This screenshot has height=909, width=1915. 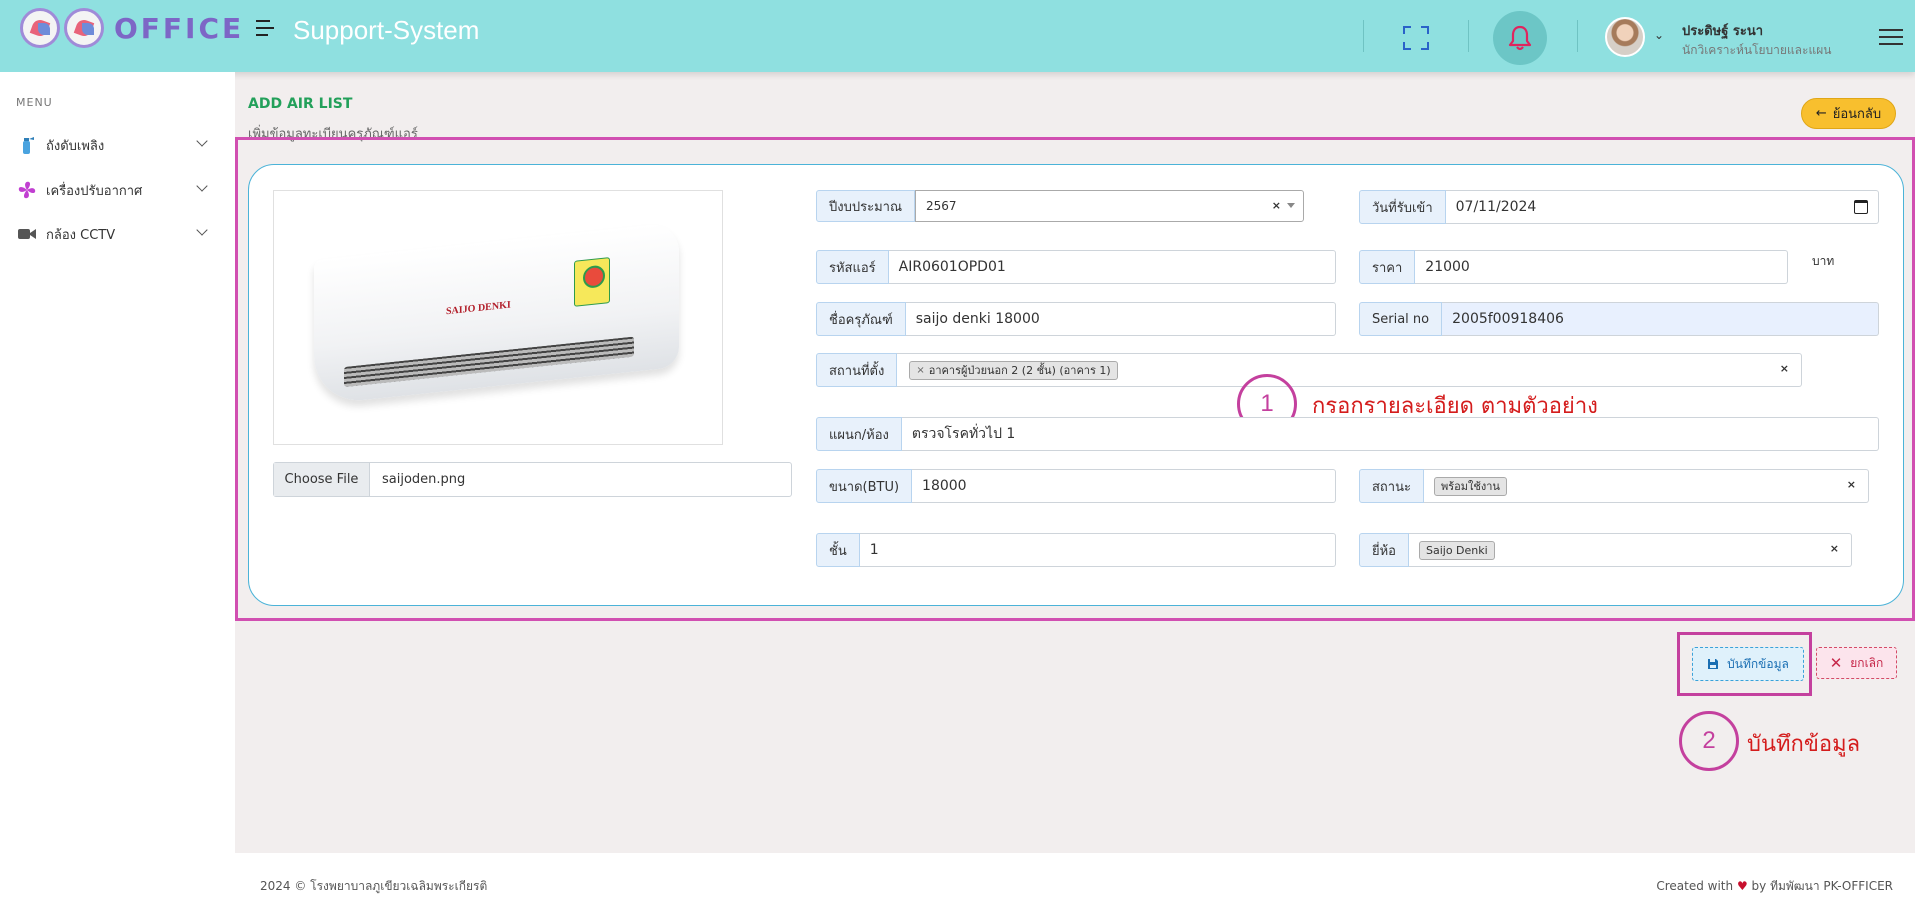 I want to click on image-brand-text: SAIJO DENKI, so click(x=478, y=308).